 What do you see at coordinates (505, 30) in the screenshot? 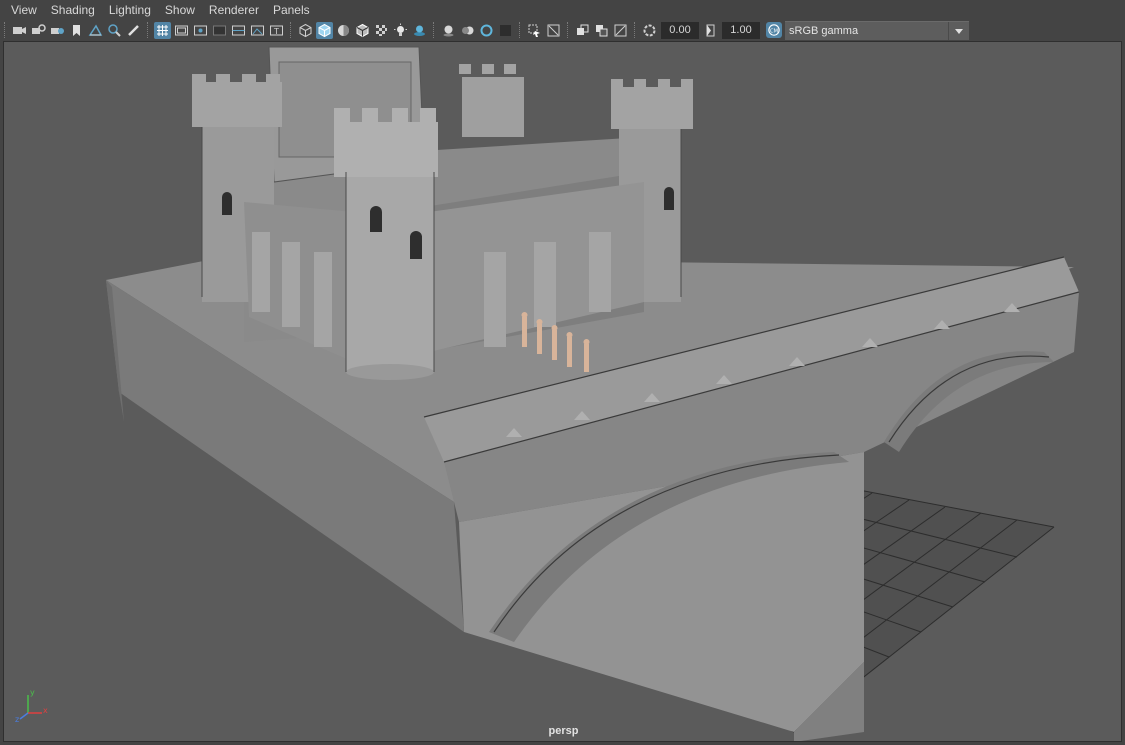
I see `depth-of-field-icon` at bounding box center [505, 30].